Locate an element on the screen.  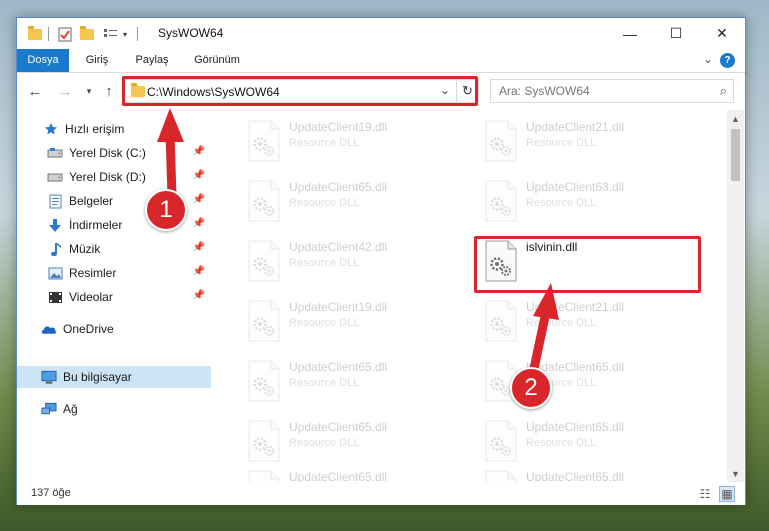
sidebar-item-videos: Videolar 📌 is located at coordinates (114, 297).